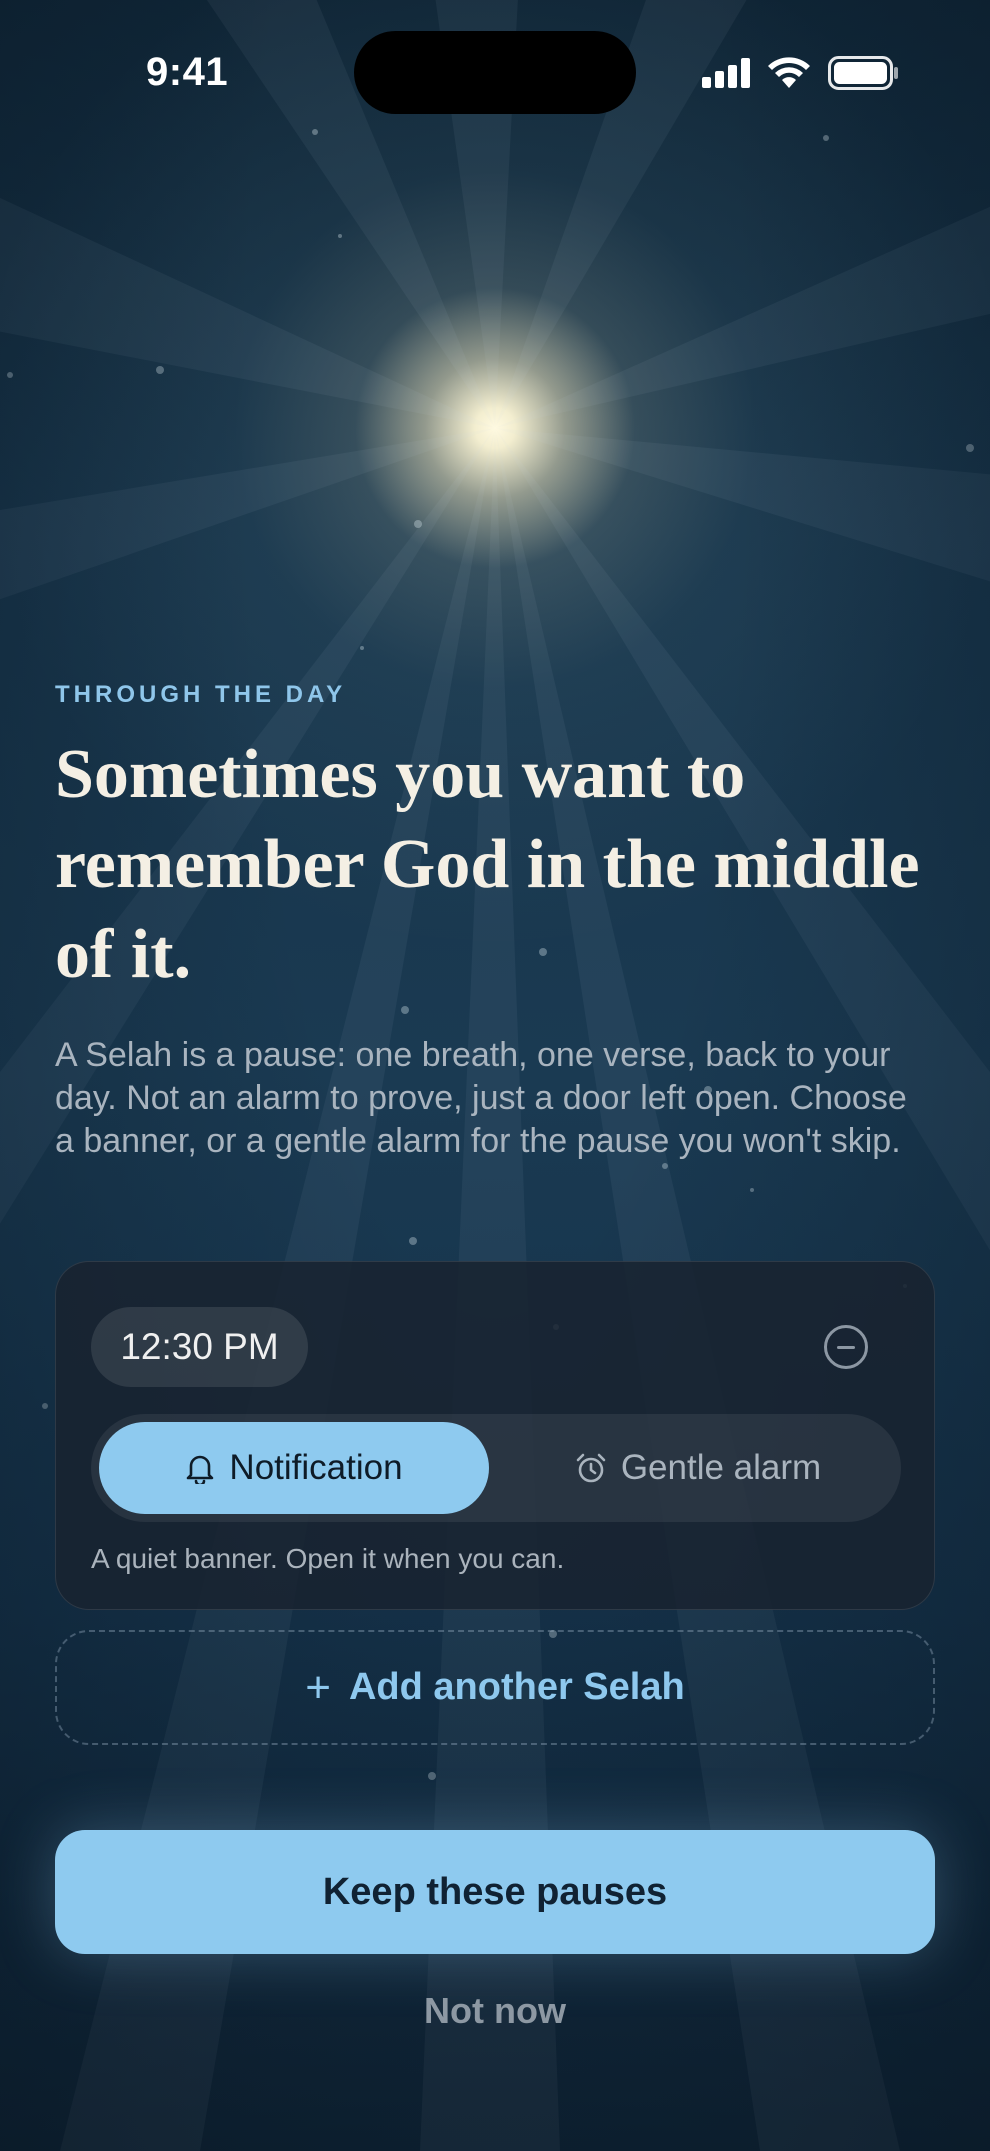 This screenshot has width=990, height=2151. I want to click on mode-gentle-alarm-label: Gentle alarm, so click(721, 1467).